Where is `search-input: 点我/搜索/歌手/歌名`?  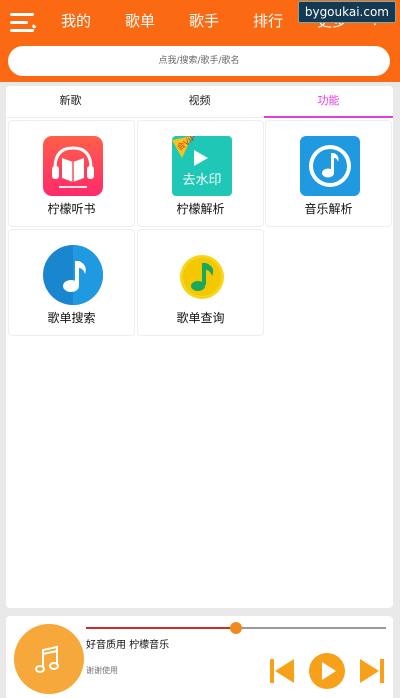 search-input: 点我/搜索/歌手/歌名 is located at coordinates (199, 61).